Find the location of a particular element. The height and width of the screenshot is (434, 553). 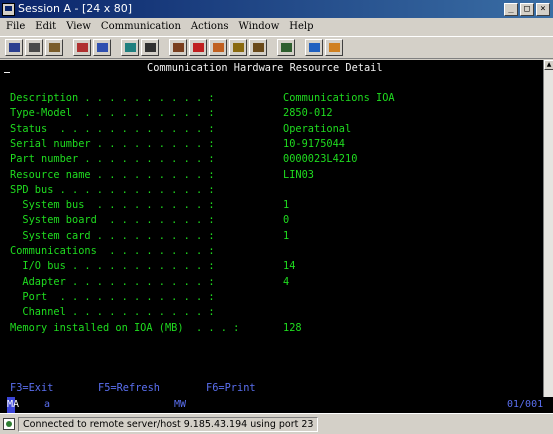

oia-indicator: a is located at coordinates (47, 404).